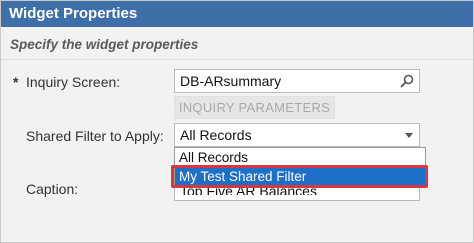 The height and width of the screenshot is (243, 474). I want to click on search-icon, so click(407, 81).